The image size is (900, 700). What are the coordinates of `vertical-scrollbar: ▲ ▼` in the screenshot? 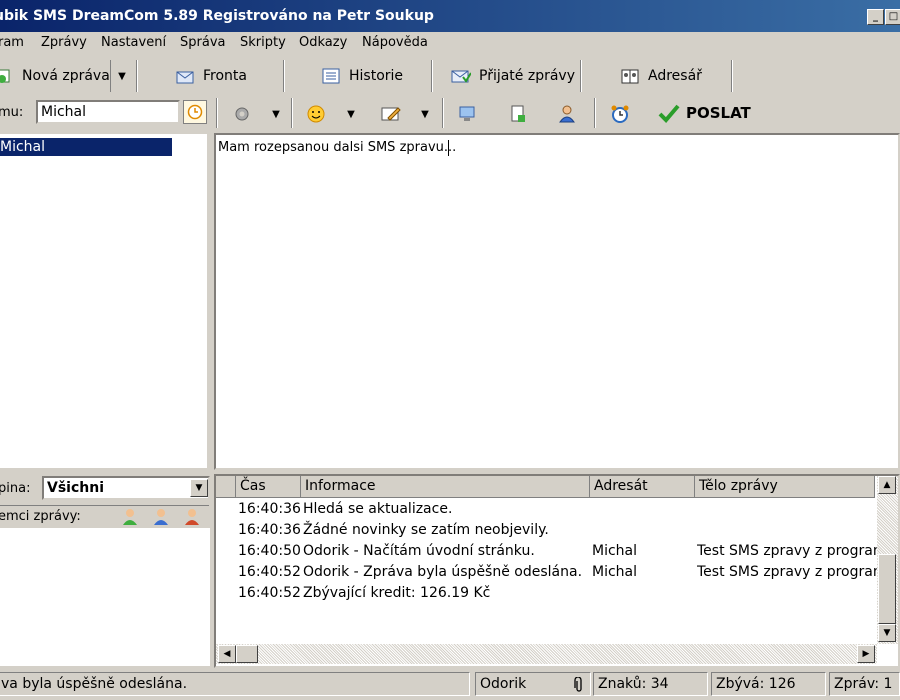 It's located at (887, 560).